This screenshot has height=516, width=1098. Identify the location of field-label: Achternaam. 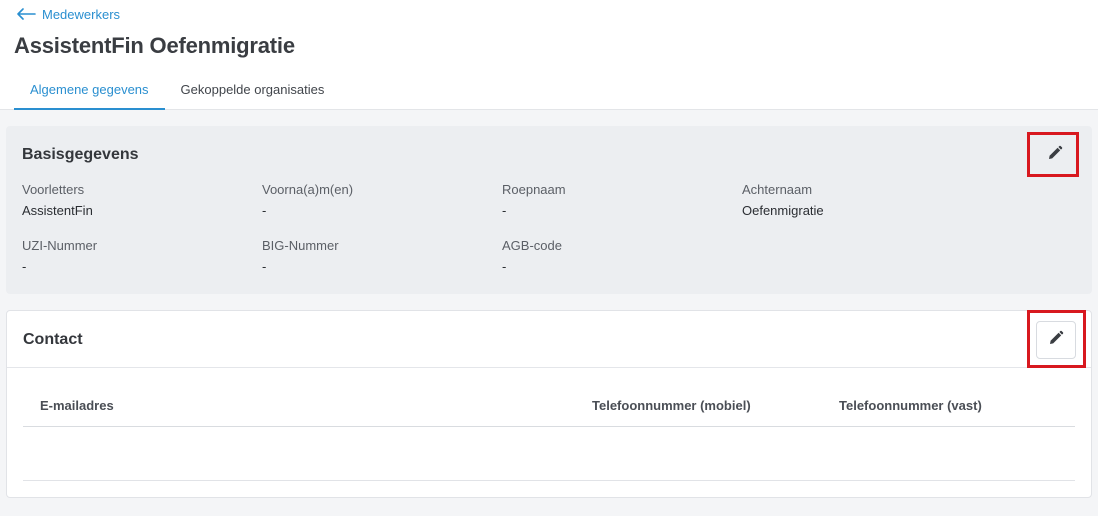
(777, 189).